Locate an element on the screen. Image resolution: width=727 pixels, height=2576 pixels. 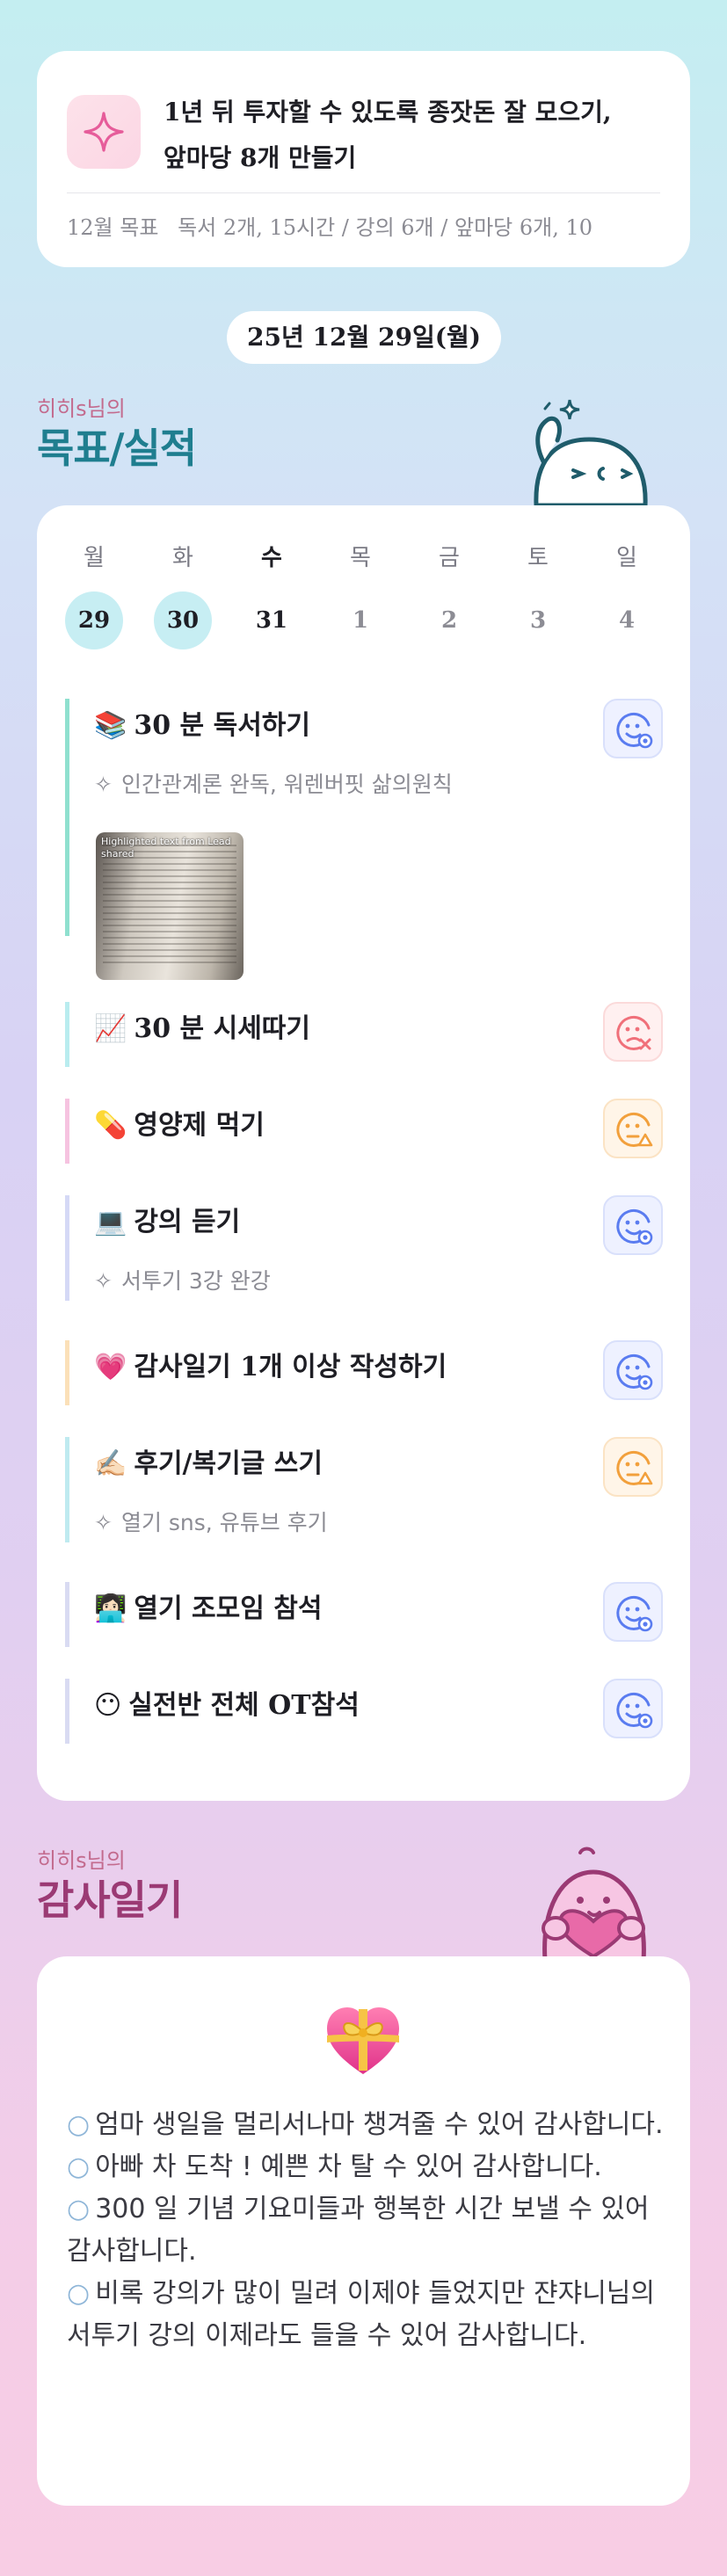
day-number: 29 is located at coordinates (94, 620).